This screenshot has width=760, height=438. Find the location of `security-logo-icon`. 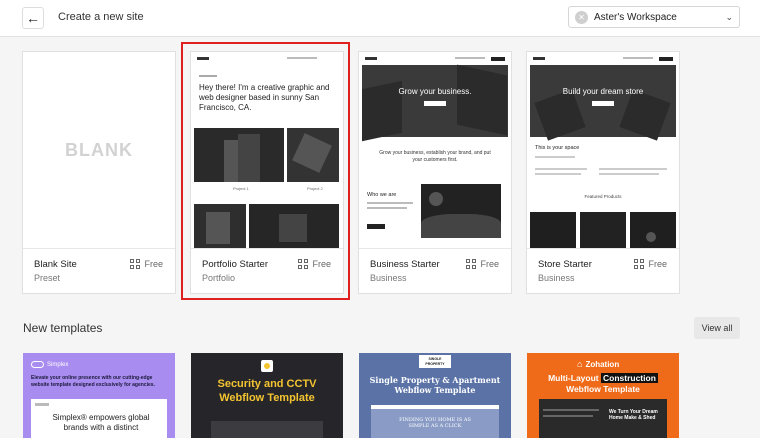

security-logo-icon is located at coordinates (267, 366).